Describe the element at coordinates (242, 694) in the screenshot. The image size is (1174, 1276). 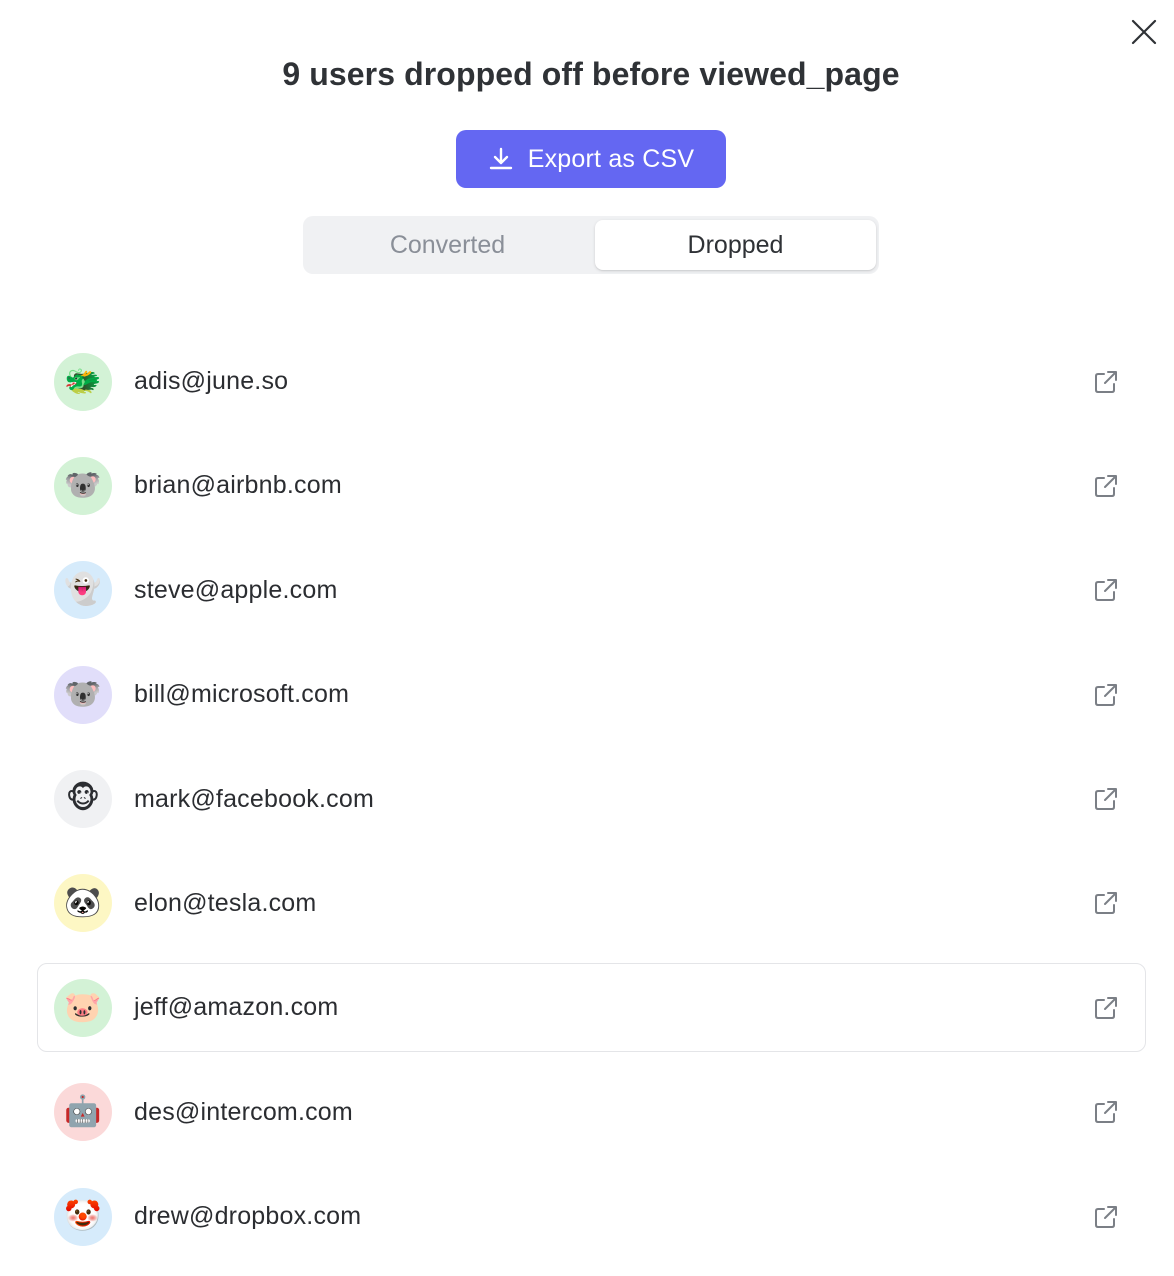
I see `user-email: bill@microsoft.com` at that location.